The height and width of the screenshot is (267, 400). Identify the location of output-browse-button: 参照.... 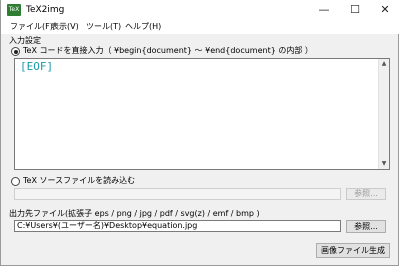
(366, 226).